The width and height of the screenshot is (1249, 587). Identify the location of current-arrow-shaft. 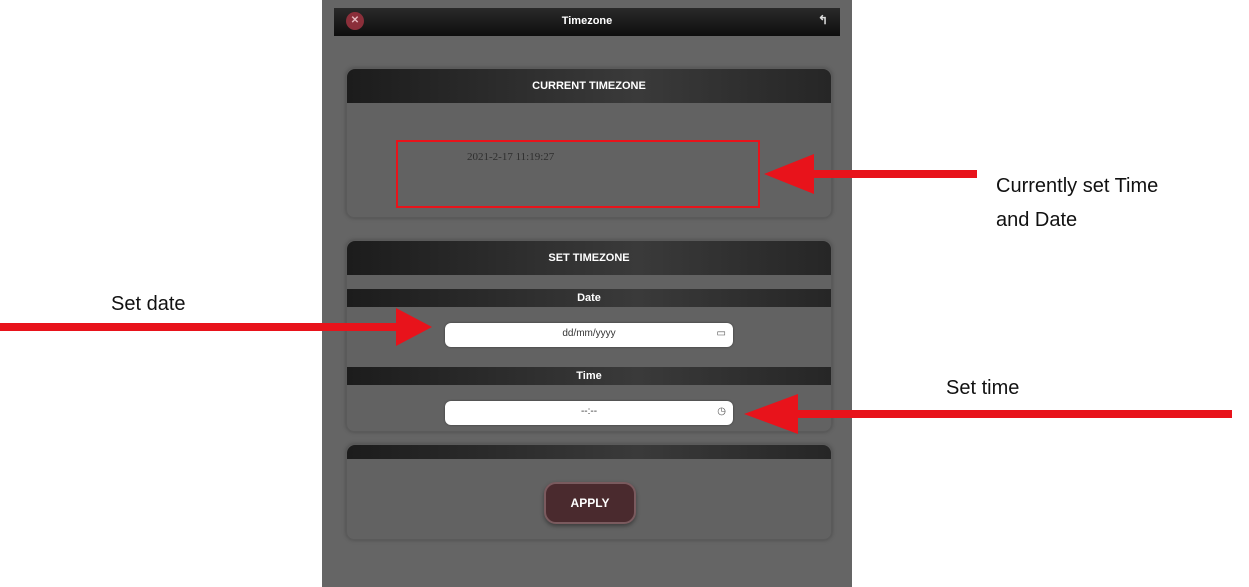
(894, 174).